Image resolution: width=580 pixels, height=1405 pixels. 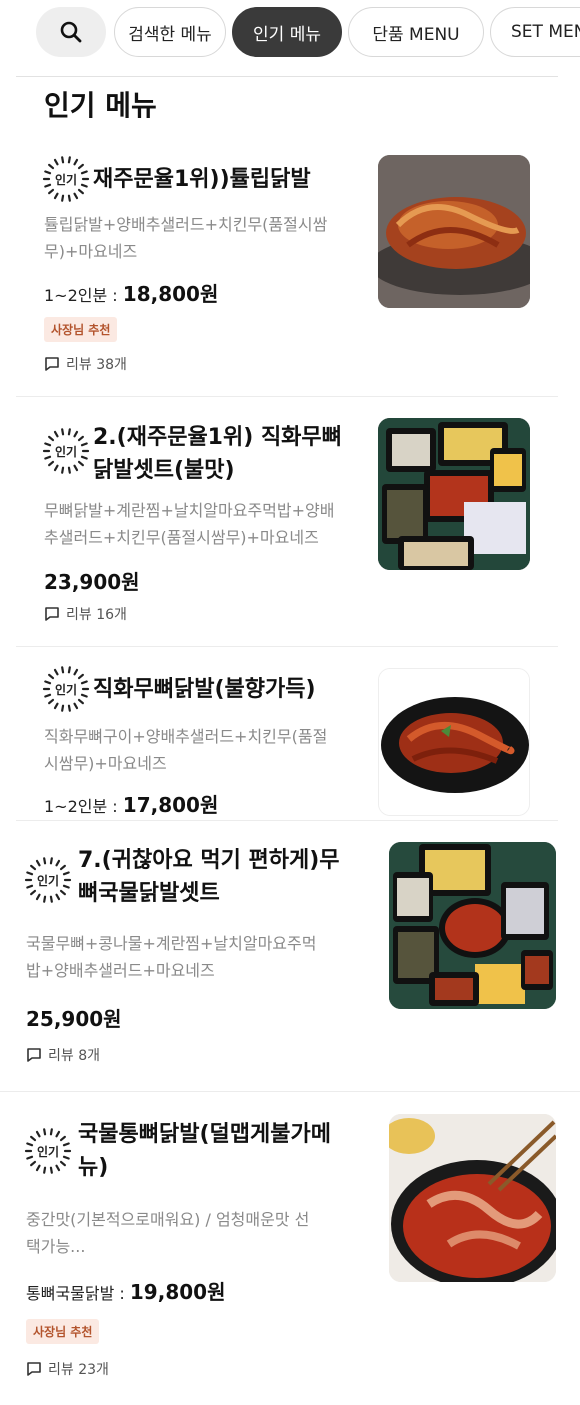 What do you see at coordinates (186, 750) in the screenshot?
I see `item-description: 직화무뼈구이+양배추샐러드+치킨무(품절 시쌈무)+마요네즈` at bounding box center [186, 750].